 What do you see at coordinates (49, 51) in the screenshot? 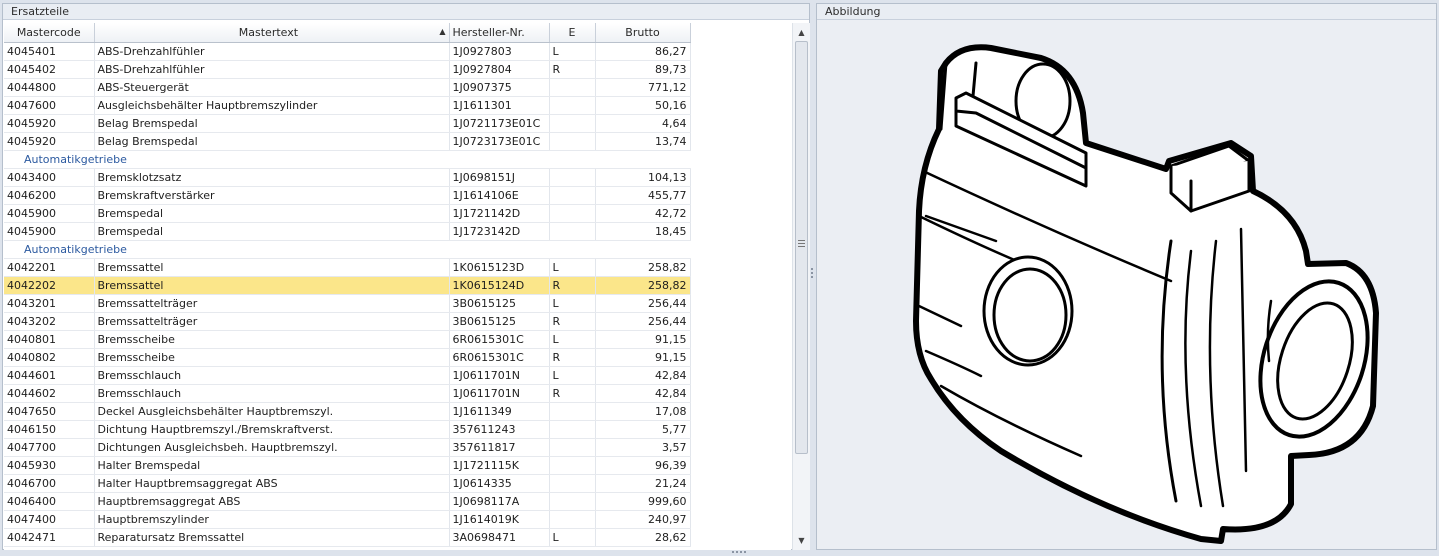
I see `cell-mastercode: 4045401` at bounding box center [49, 51].